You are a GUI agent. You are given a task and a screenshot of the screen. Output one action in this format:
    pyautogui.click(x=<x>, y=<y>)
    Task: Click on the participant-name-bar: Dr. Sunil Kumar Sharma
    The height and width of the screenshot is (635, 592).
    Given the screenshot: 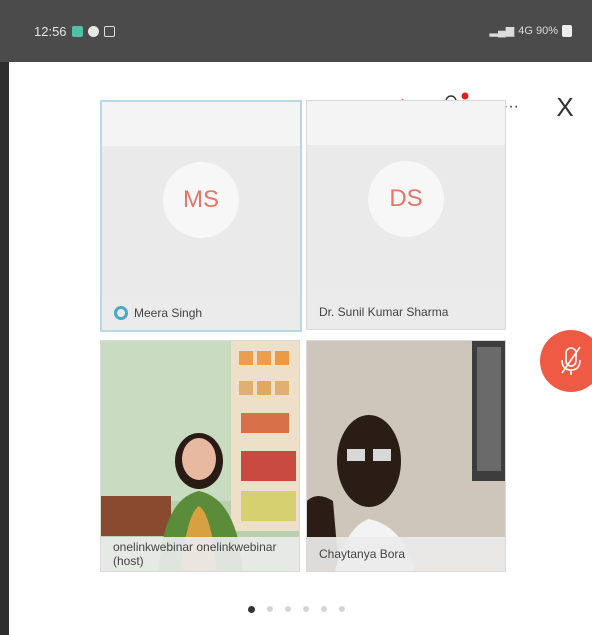 What is the action you would take?
    pyautogui.click(x=406, y=312)
    